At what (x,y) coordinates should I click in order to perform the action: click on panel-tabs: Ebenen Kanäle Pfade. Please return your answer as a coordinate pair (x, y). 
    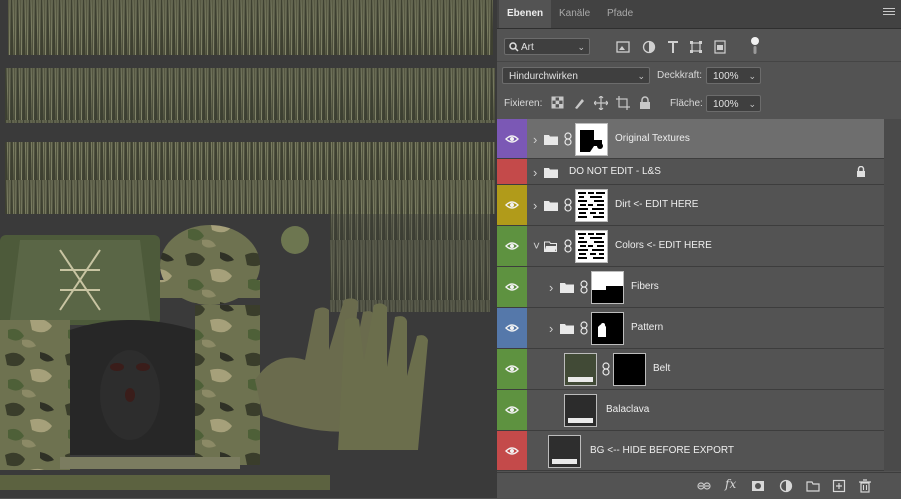
    Looking at the image, I should click on (699, 14).